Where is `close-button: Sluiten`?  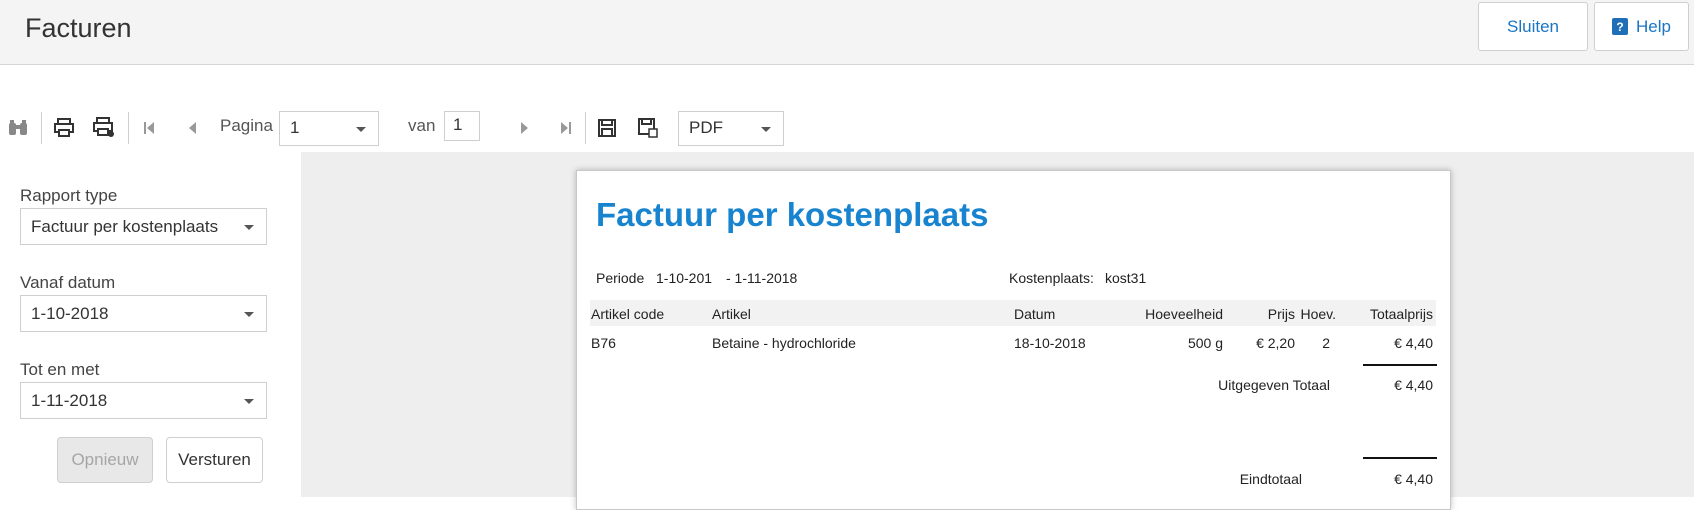
close-button: Sluiten is located at coordinates (1533, 26).